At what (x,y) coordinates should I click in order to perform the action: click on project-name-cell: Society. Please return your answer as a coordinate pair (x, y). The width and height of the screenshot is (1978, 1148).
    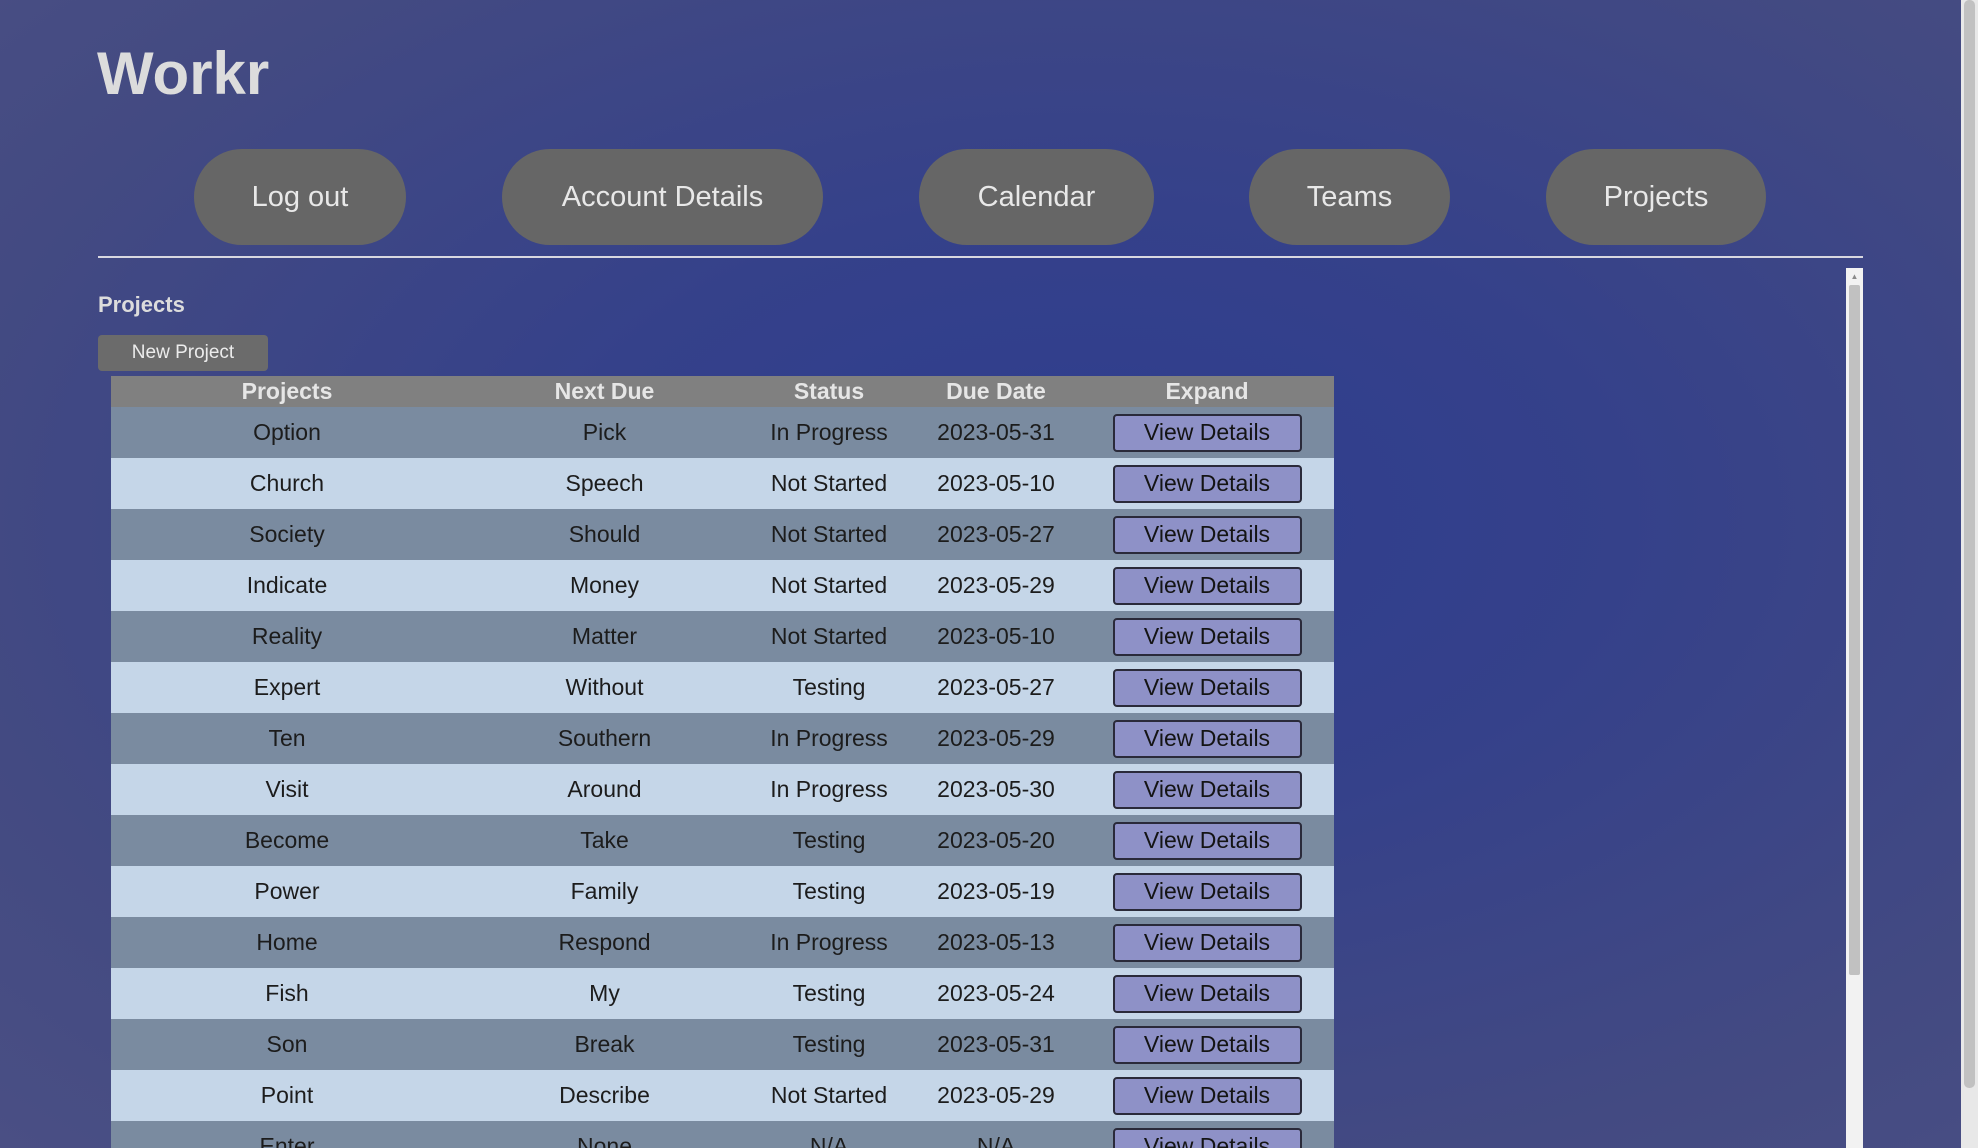
    Looking at the image, I should click on (287, 534).